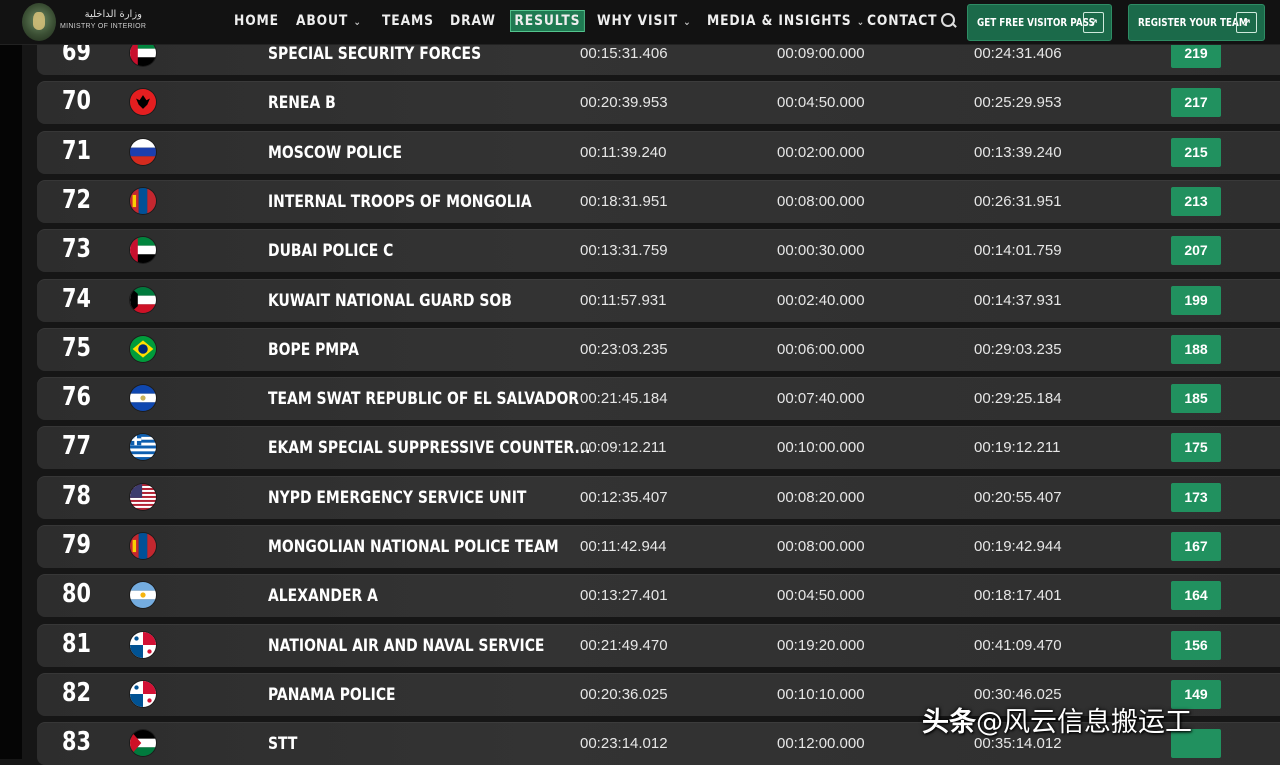  Describe the element at coordinates (143, 102) in the screenshot. I see `albania-flag-icon` at that location.